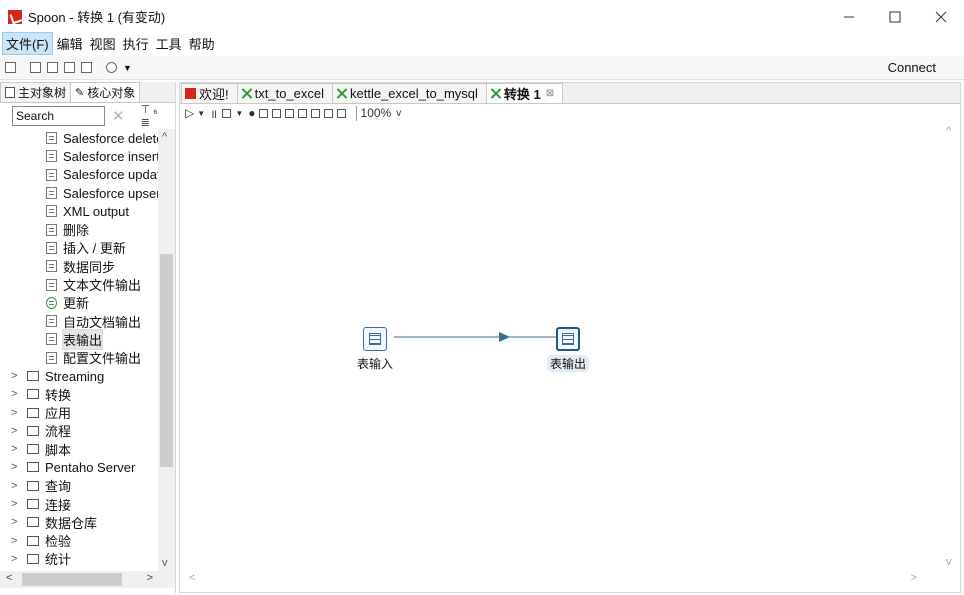  What do you see at coordinates (328, 113) in the screenshot?
I see `explore-db-icon` at bounding box center [328, 113].